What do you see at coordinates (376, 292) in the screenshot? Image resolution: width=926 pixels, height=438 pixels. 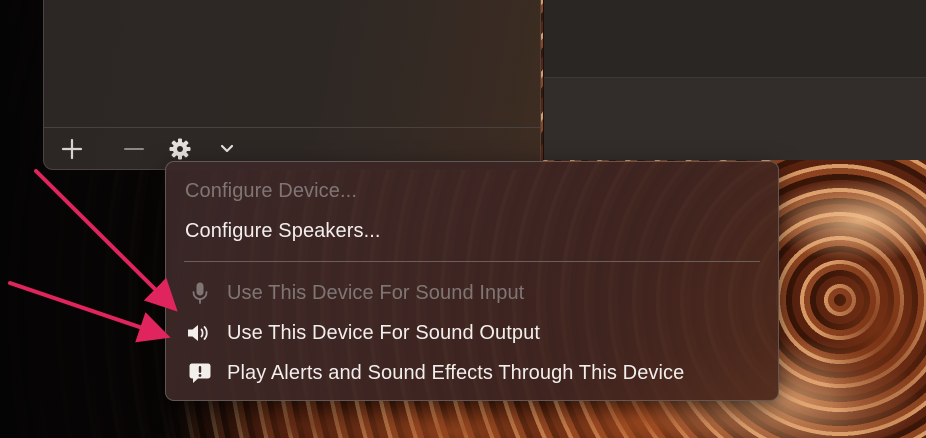 I see `menu-item-label: Use This Device For Sound Input` at bounding box center [376, 292].